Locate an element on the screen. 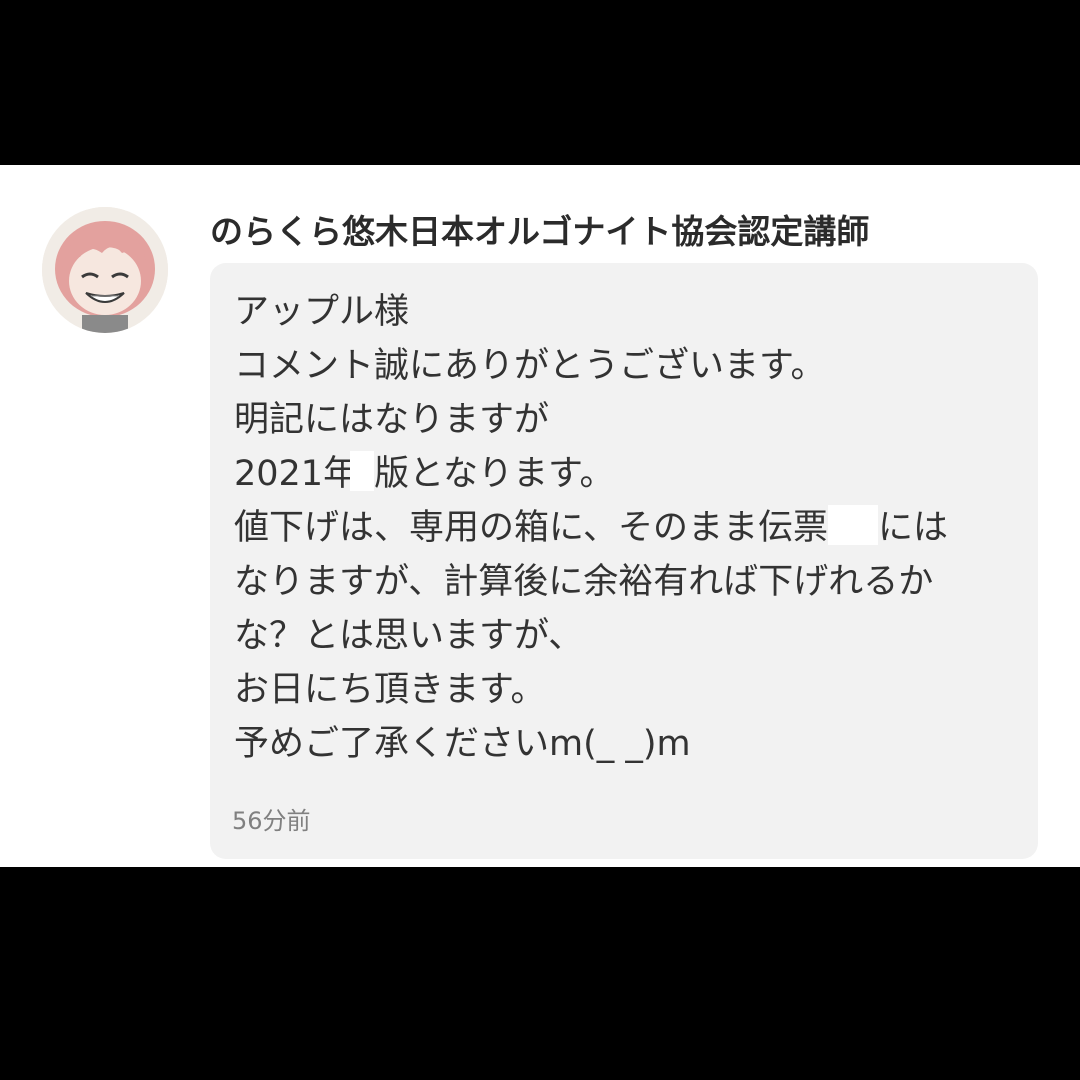 The height and width of the screenshot is (1080, 1080). comment-line: 予めご了承くださいm(_ _)m is located at coordinates (462, 744).